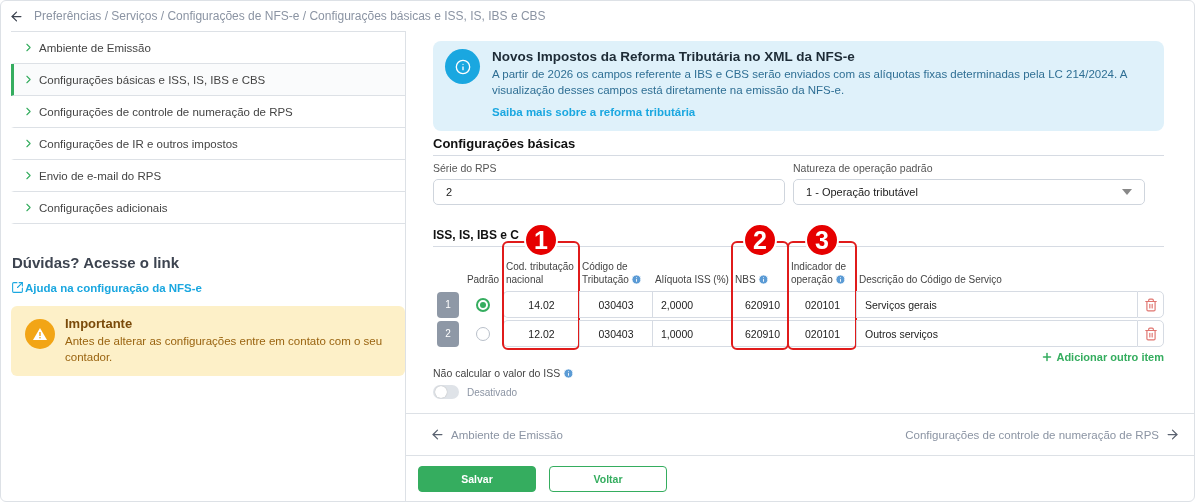 The image size is (1195, 502). I want to click on table-cell: Serviços gerais, so click(996, 304).